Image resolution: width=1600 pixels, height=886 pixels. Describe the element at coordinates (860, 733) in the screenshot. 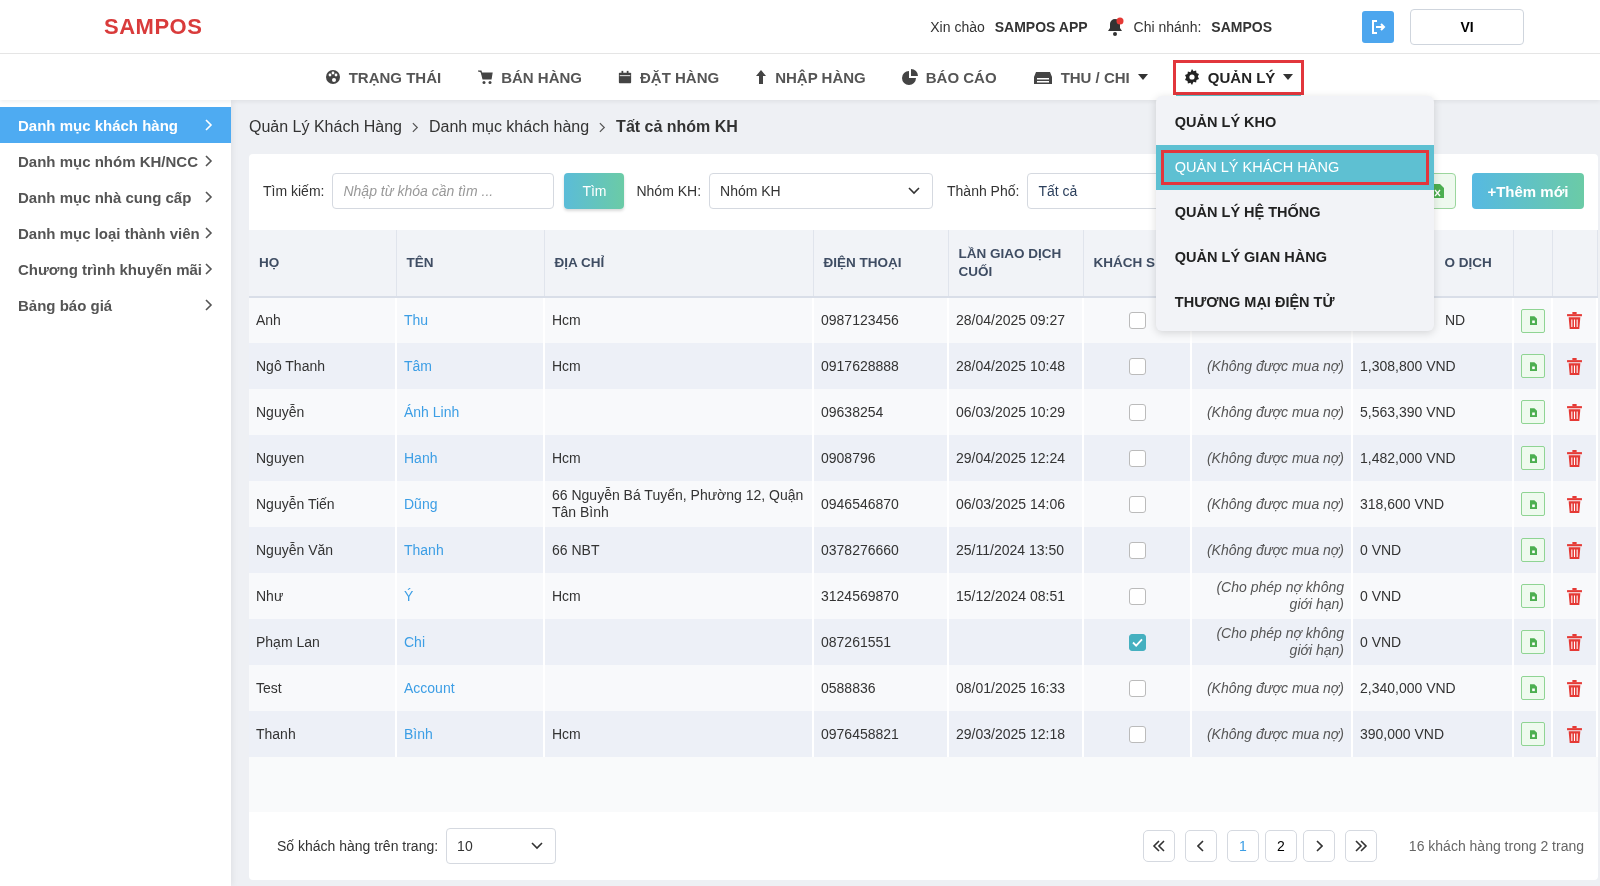

I see `phone-cell: 0976458821` at that location.